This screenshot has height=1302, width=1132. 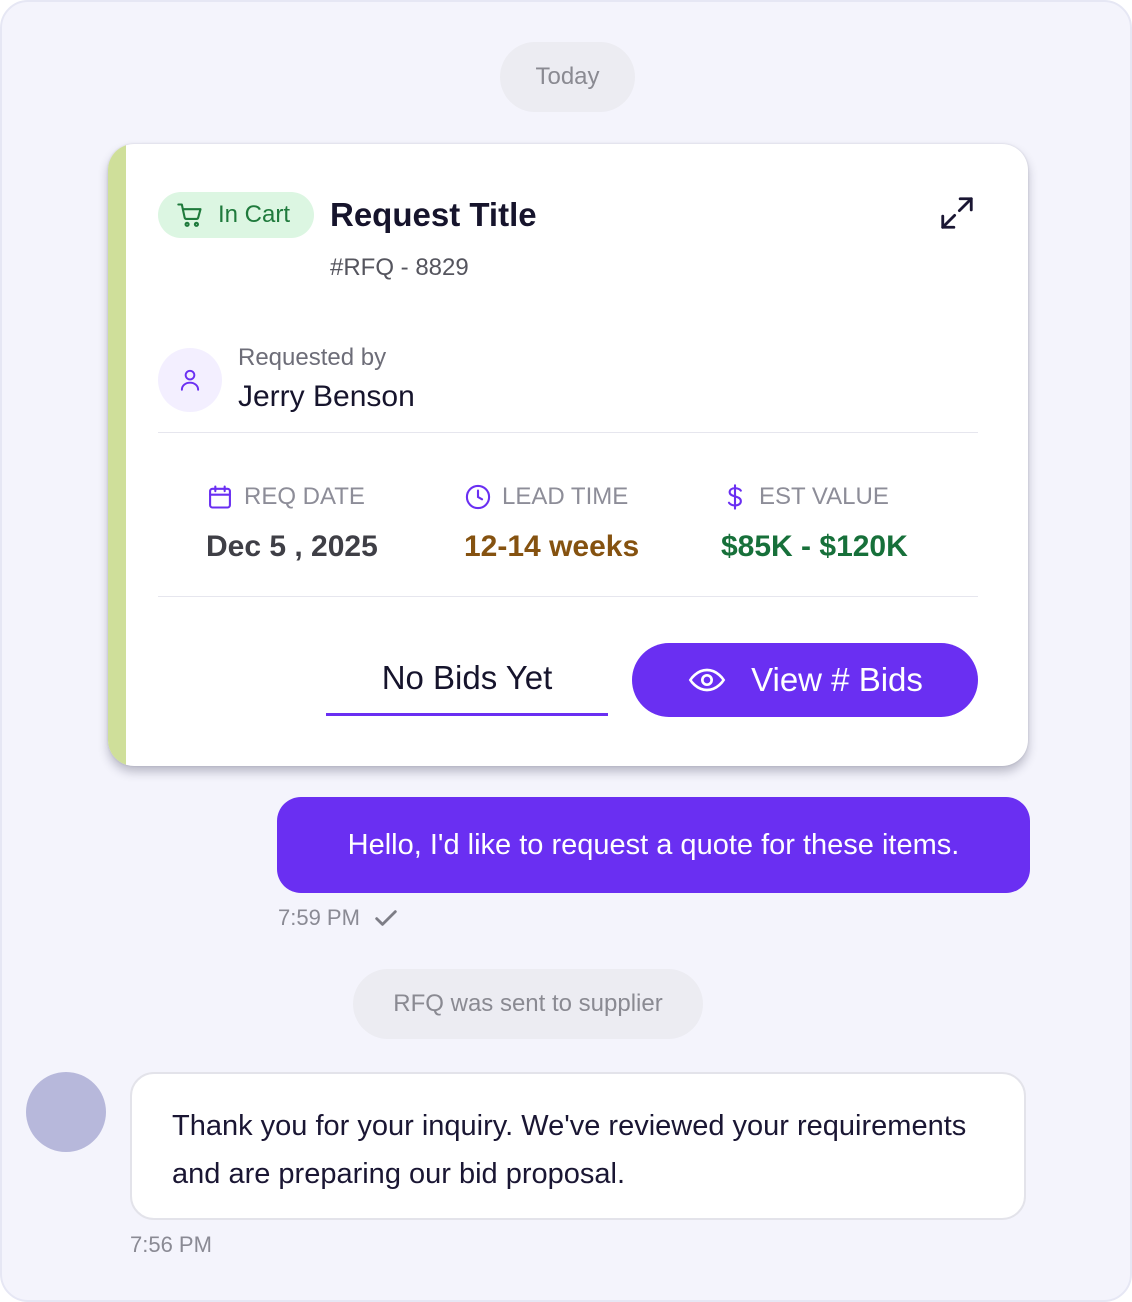 I want to click on stat-label: LEAD TIME, so click(x=565, y=496).